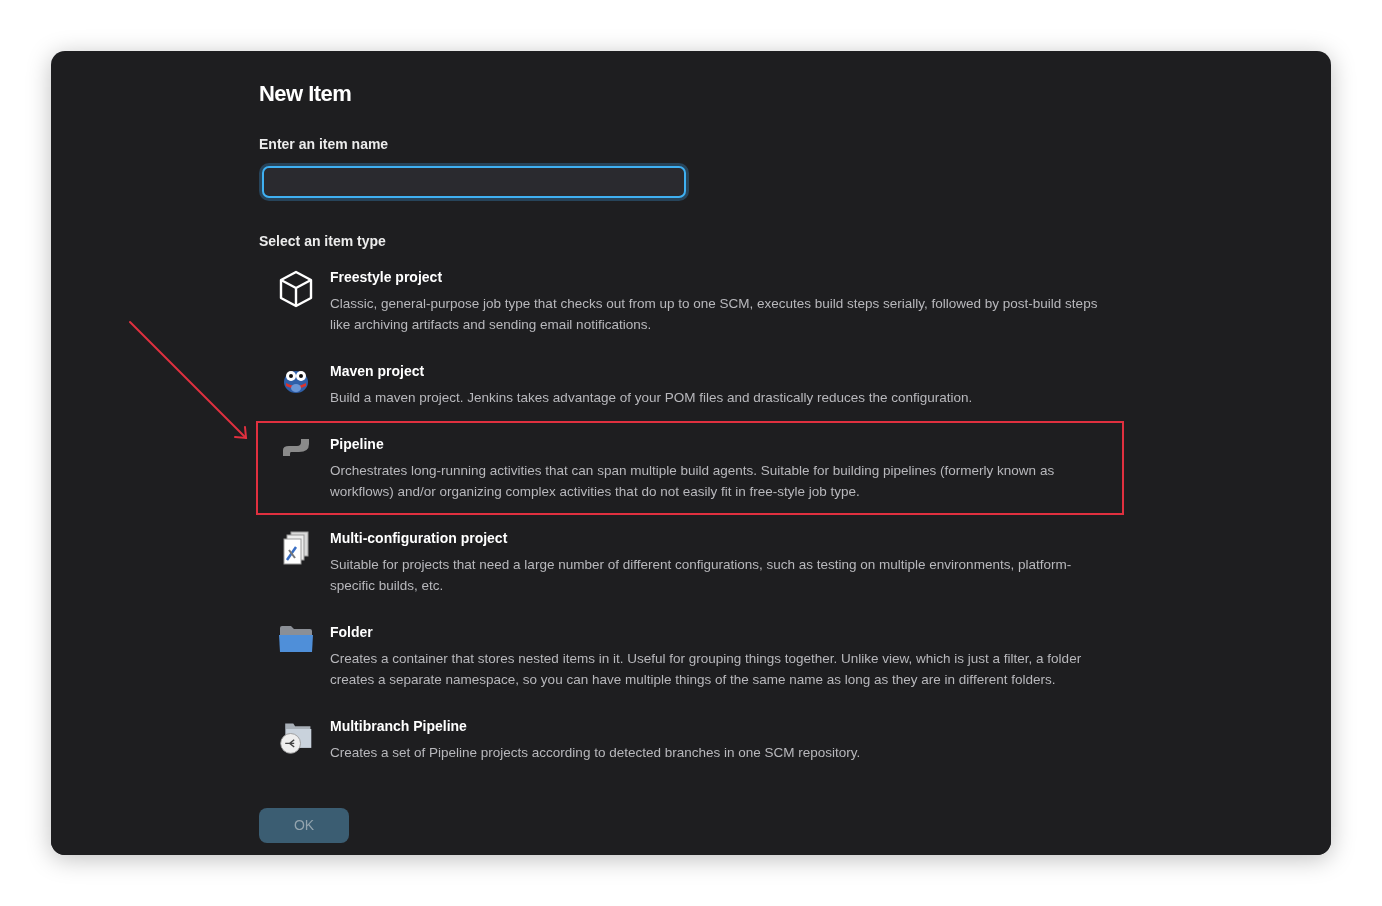  Describe the element at coordinates (714, 314) in the screenshot. I see `item-type-description: Classic, general-purpose job type that checks out from up to one SCM, executes build steps serially, followed by post-build steps like archiving artifacts and sending email notifications.` at that location.